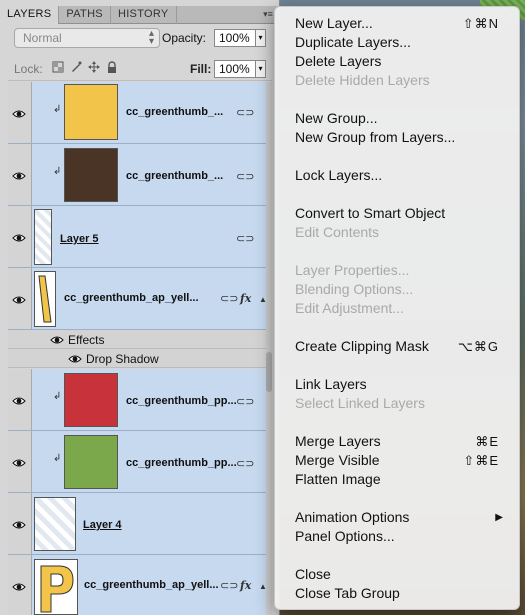  I want to click on opacity-dropdown-icon: ▾, so click(261, 38).